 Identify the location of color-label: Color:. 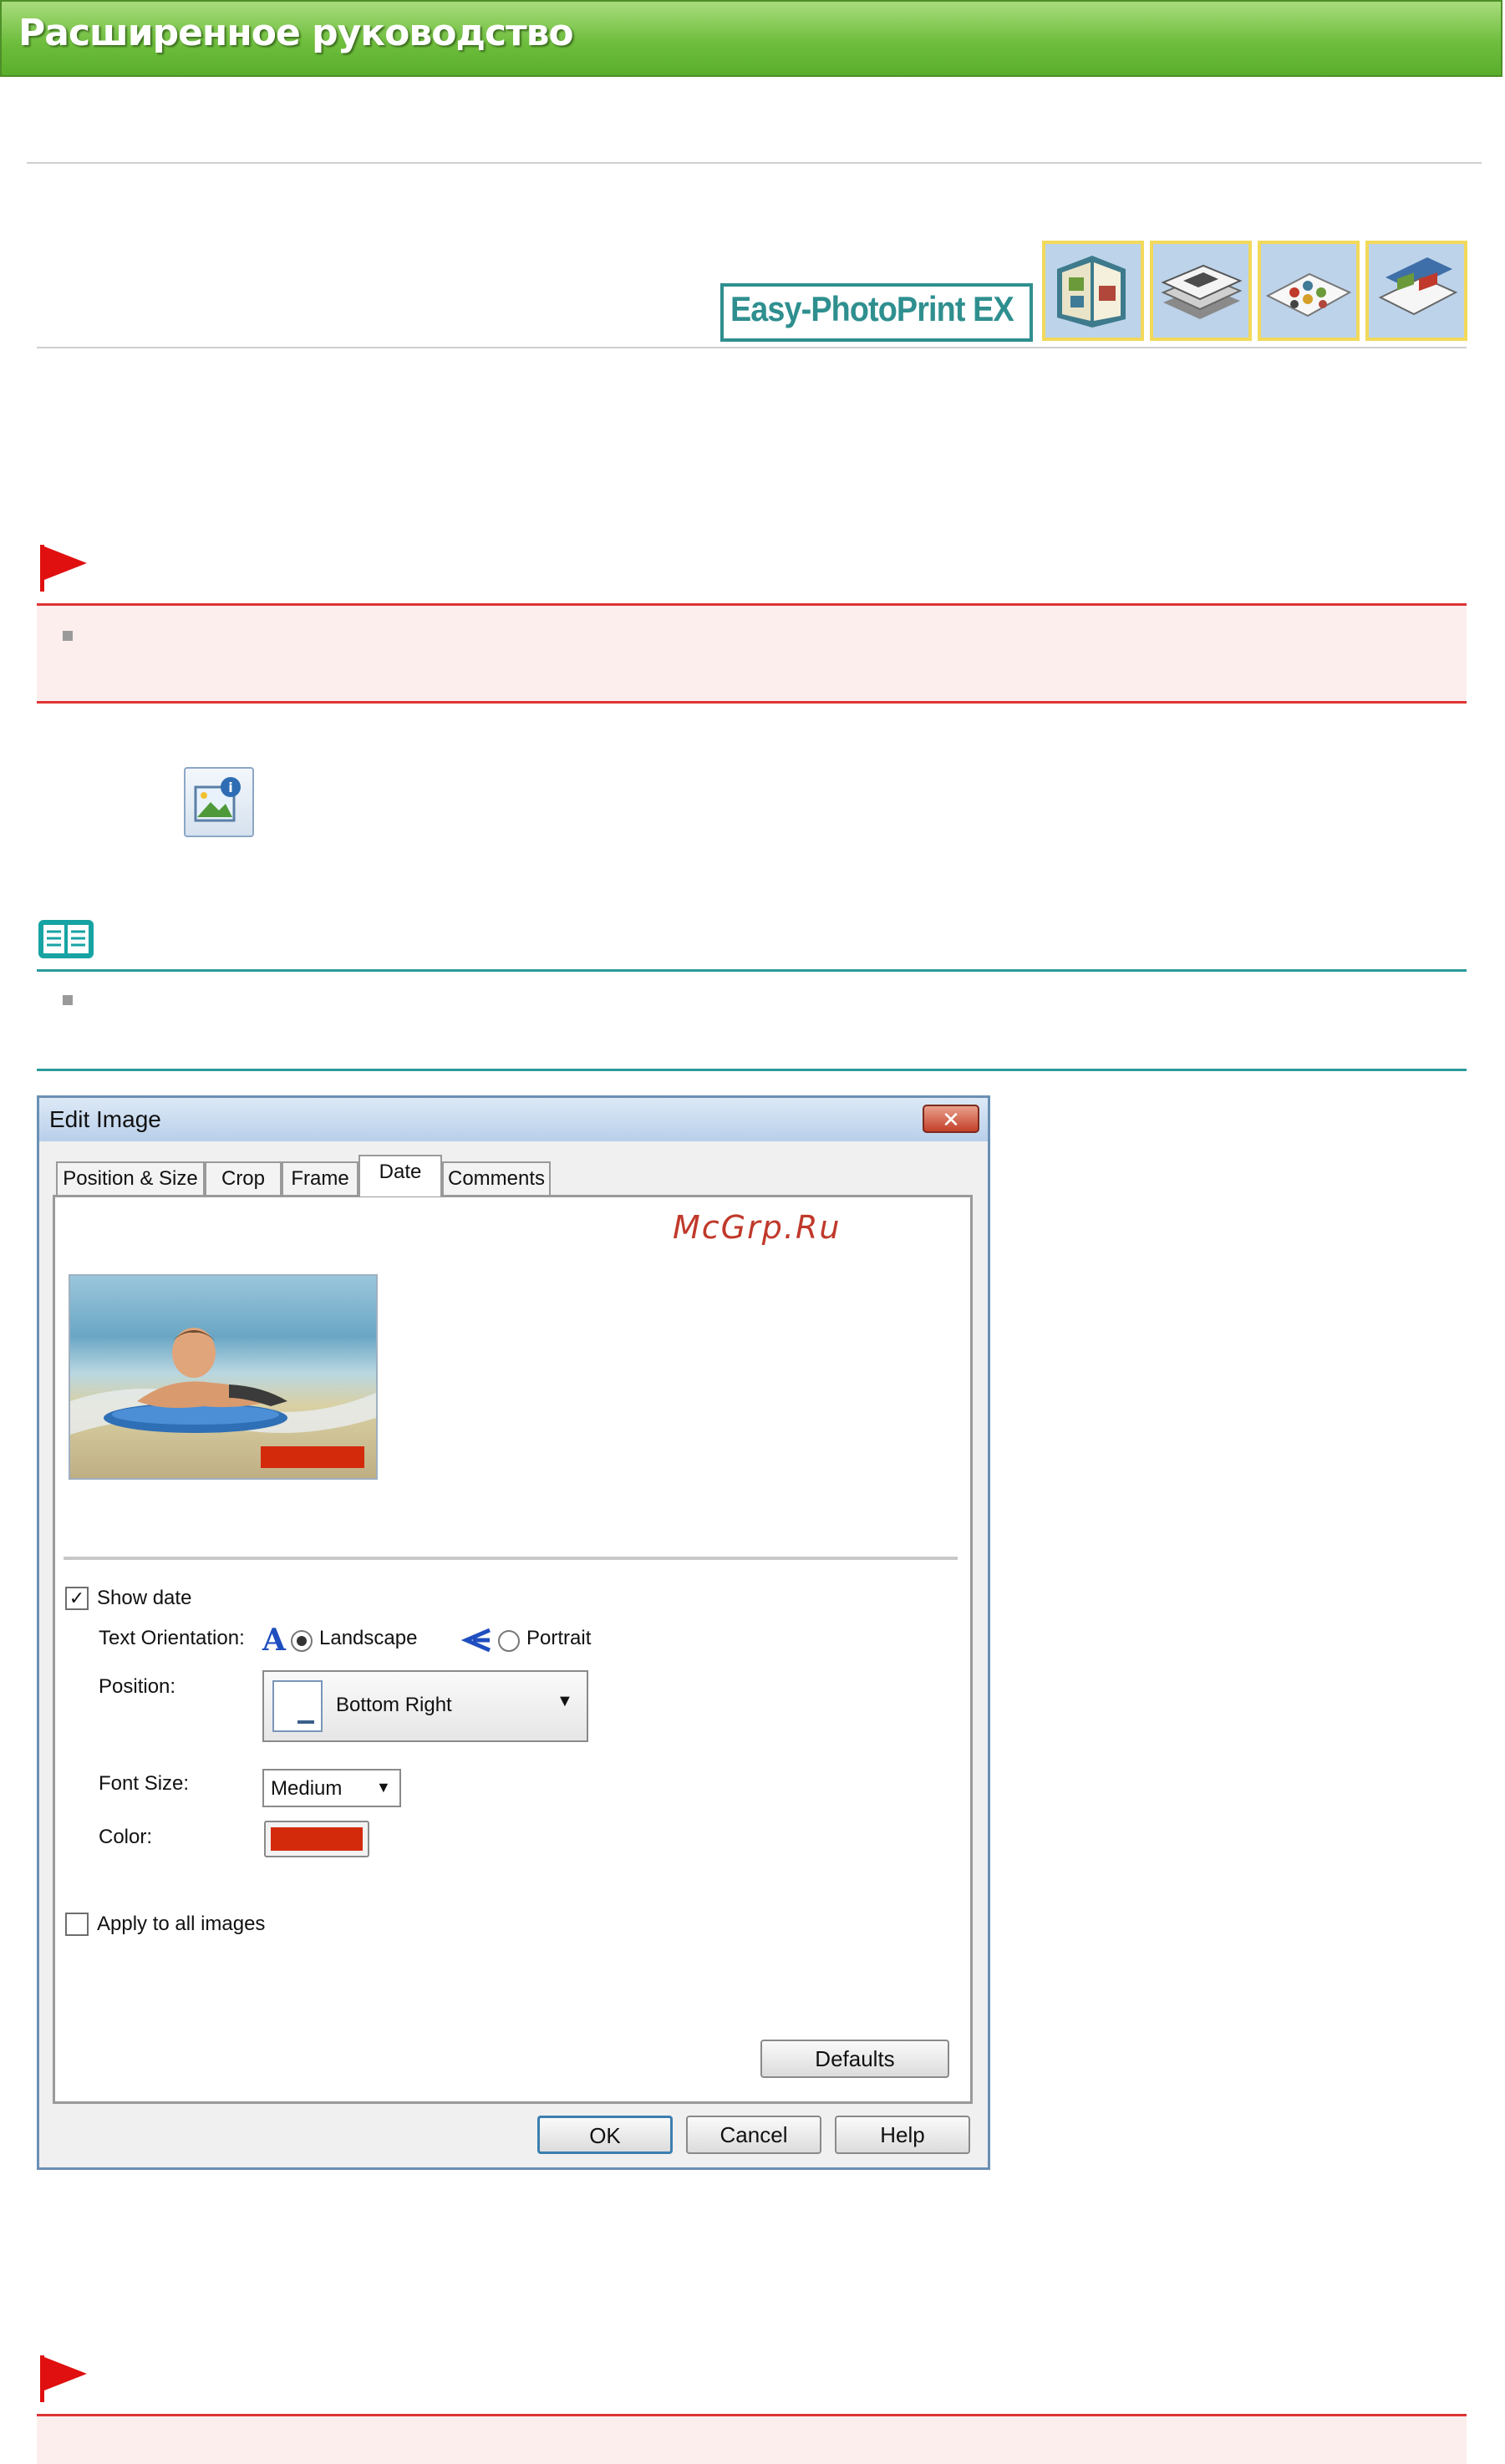
(126, 1837).